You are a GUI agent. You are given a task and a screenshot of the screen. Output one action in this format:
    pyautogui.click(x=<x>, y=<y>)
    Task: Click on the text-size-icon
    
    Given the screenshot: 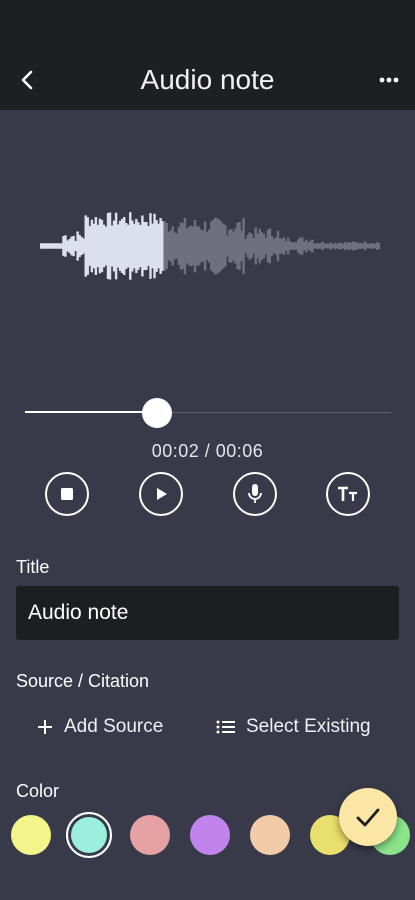 What is the action you would take?
    pyautogui.click(x=347, y=493)
    